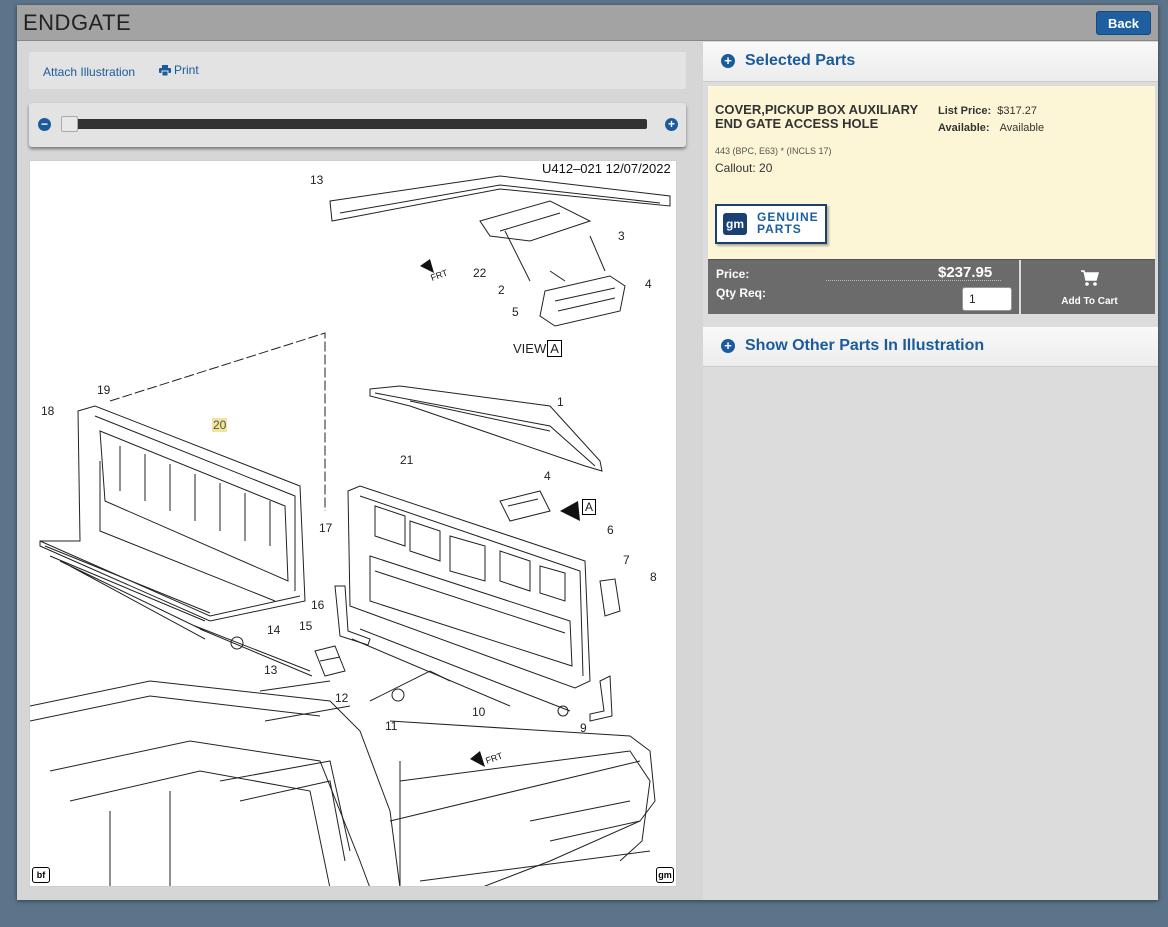  I want to click on callout-18: 18, so click(47, 411).